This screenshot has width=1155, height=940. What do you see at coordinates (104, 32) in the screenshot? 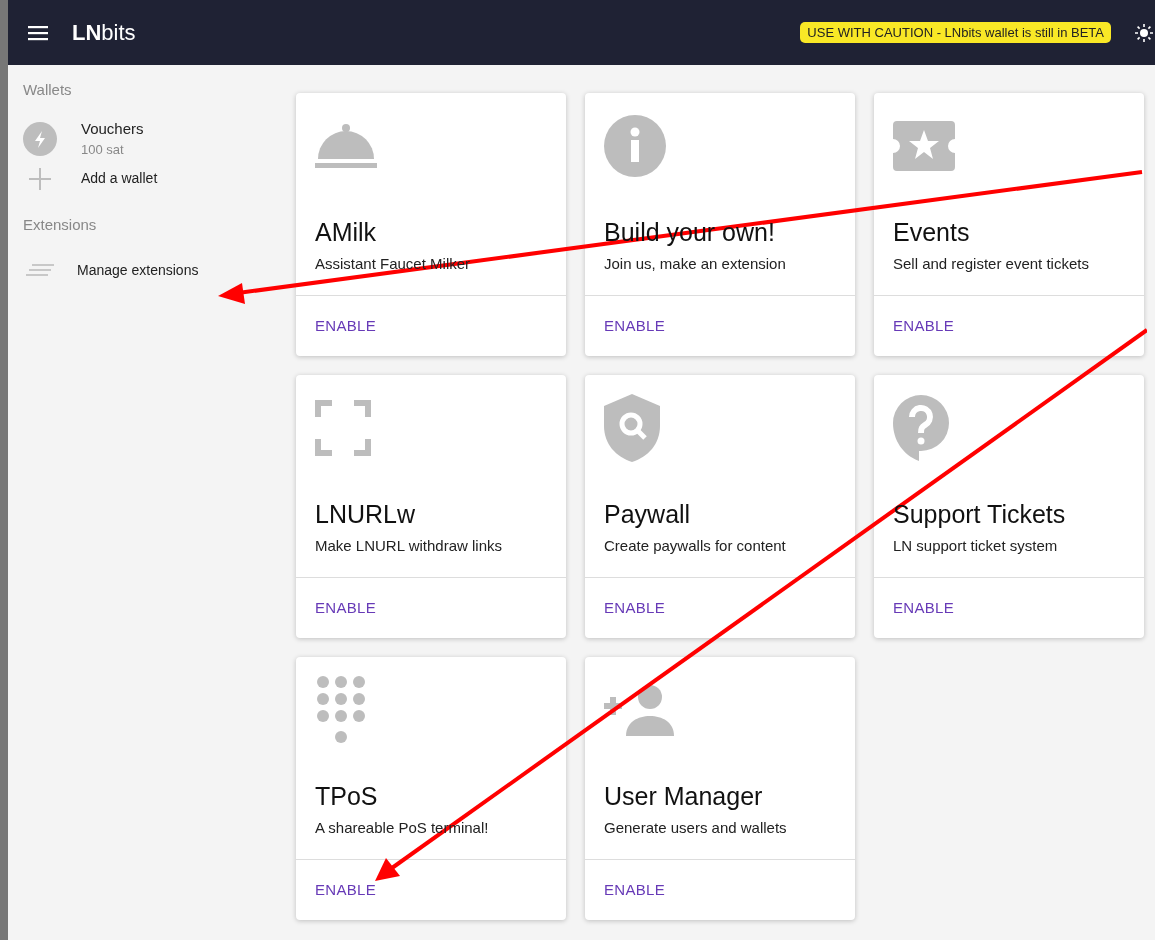
I see `brand-logo: LNbits` at bounding box center [104, 32].